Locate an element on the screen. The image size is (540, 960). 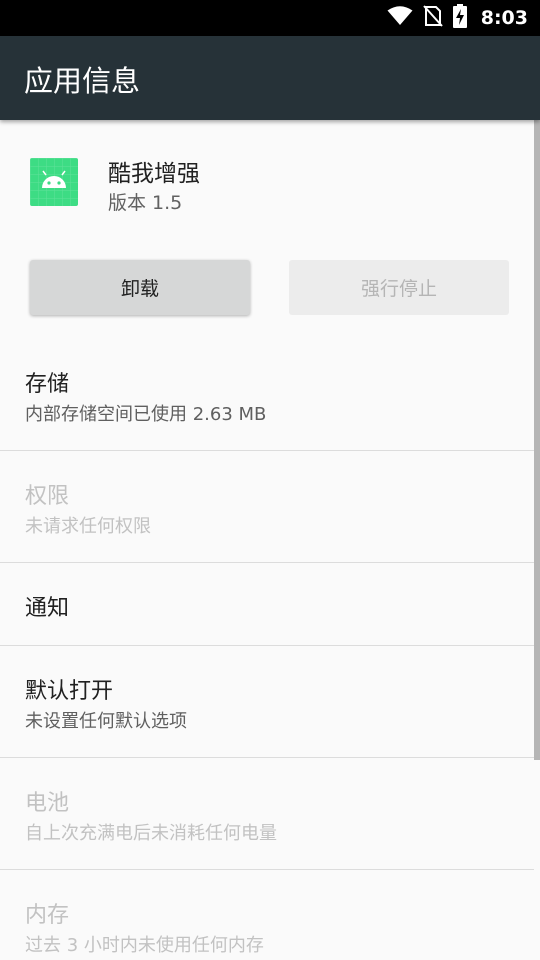
settings-item-notifications: 通知 is located at coordinates (267, 604).